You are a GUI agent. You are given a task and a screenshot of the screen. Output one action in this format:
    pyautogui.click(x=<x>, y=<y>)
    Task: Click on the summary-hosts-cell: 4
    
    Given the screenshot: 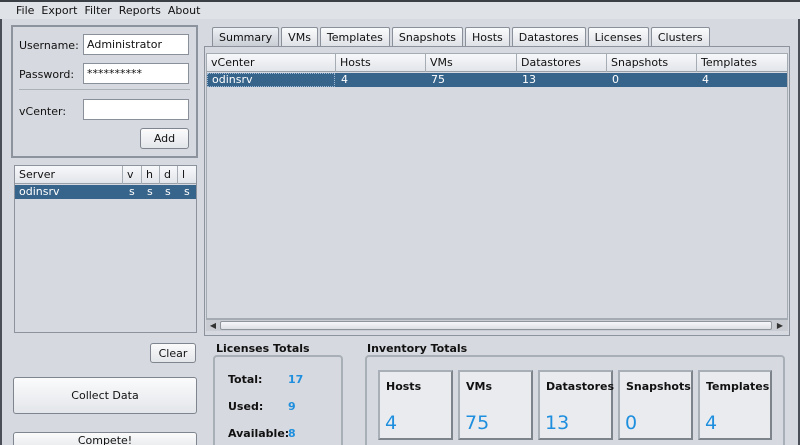 What is the action you would take?
    pyautogui.click(x=344, y=79)
    